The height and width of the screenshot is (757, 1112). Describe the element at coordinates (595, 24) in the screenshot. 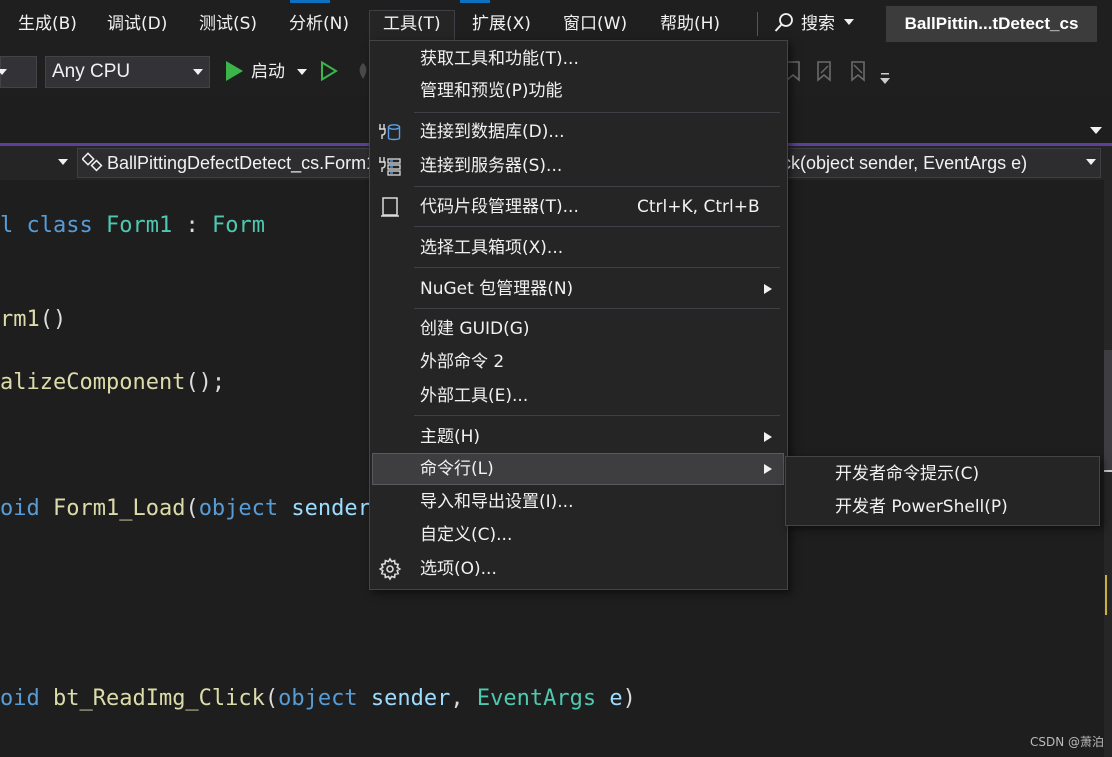

I see `menu-window: 窗口(W)` at that location.